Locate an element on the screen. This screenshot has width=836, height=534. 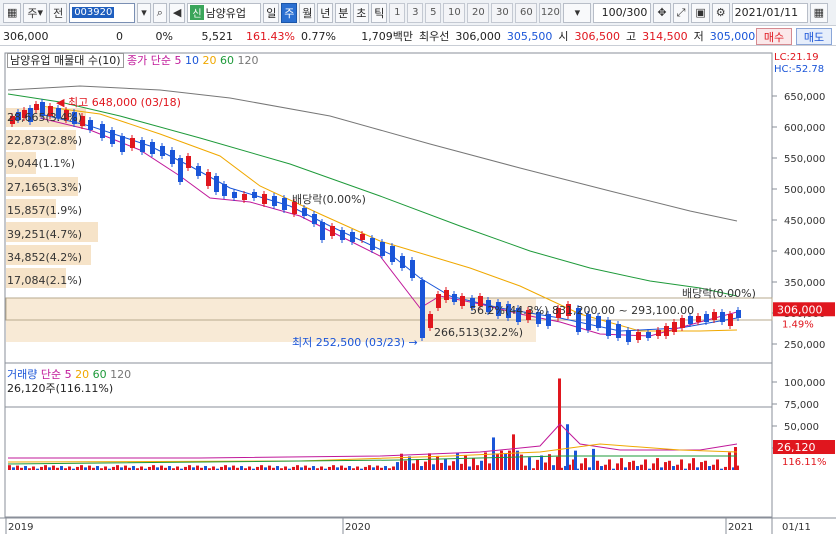
search-icon: ⌕ is located at coordinates (159, 12).